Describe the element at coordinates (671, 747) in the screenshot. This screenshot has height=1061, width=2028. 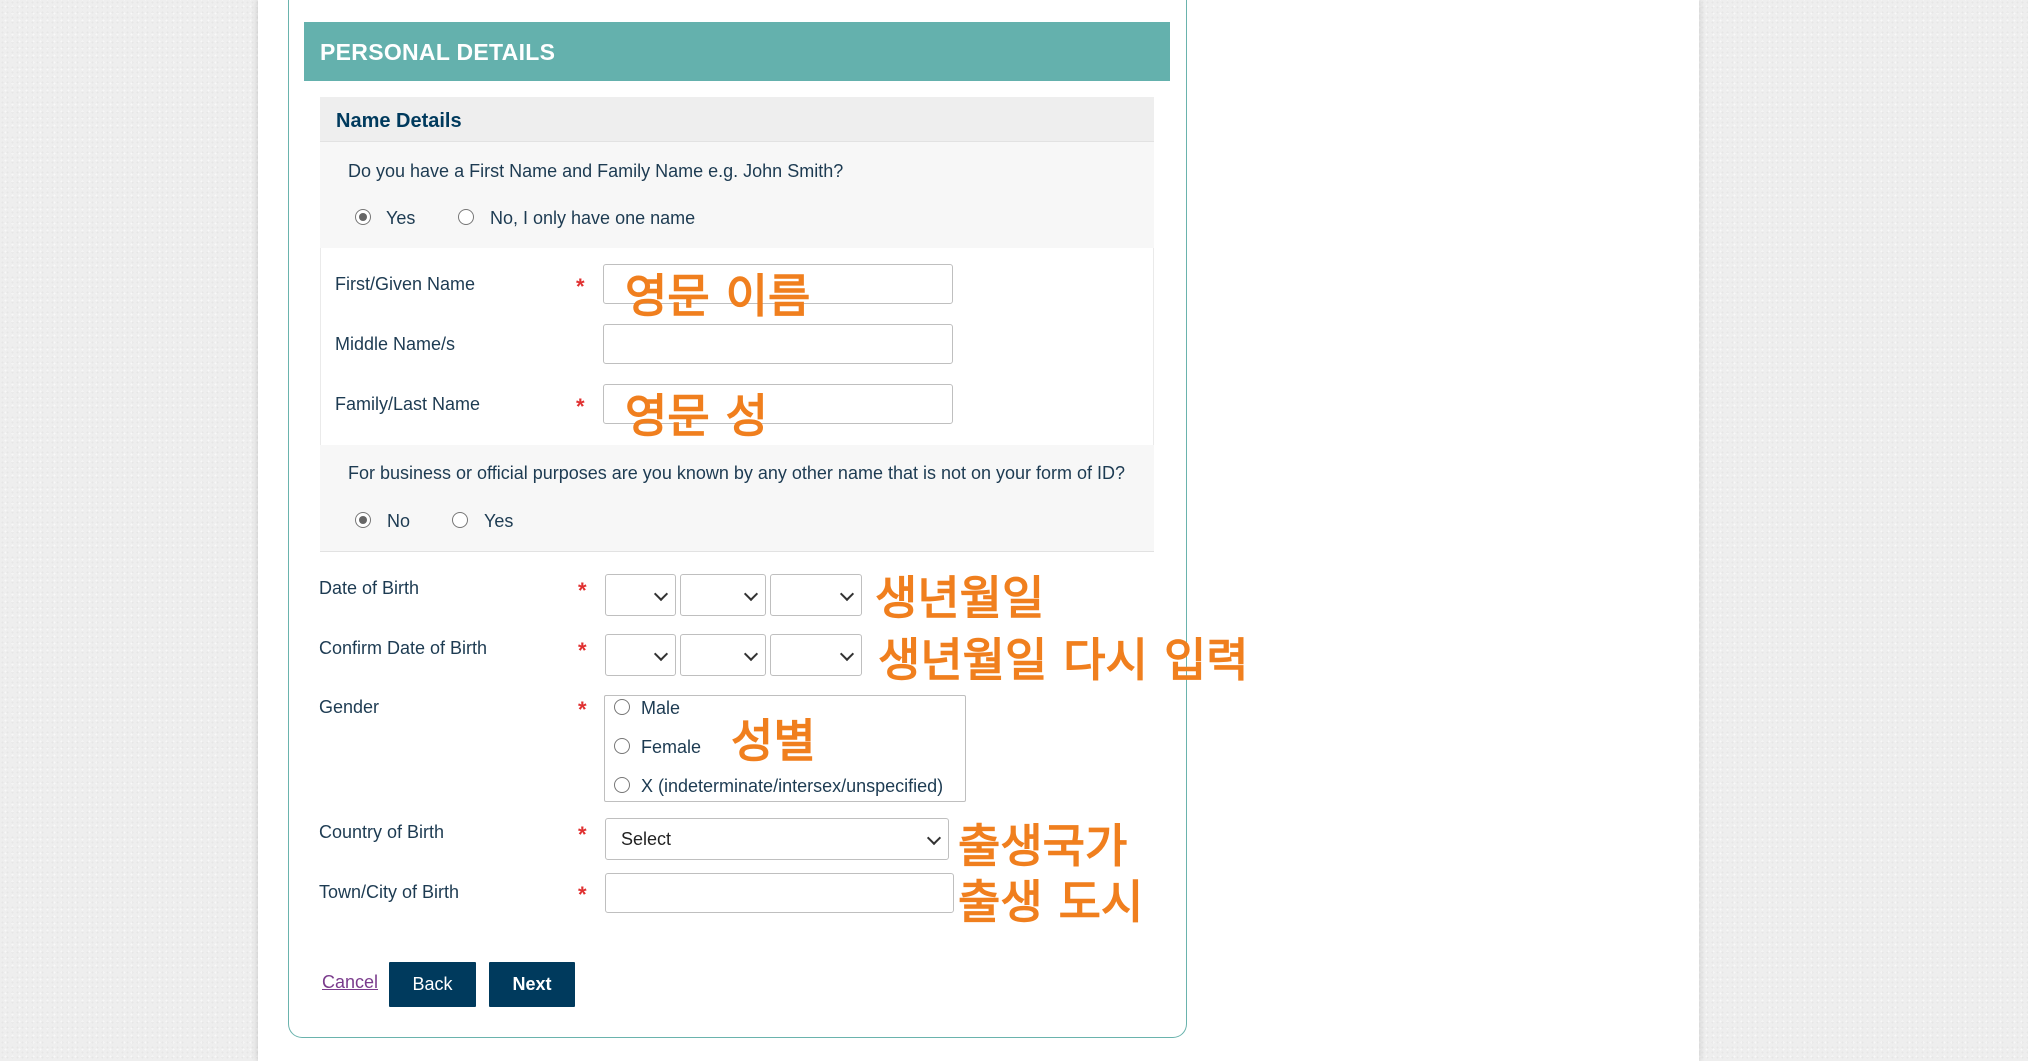
I see `gender-female-label: Female` at that location.